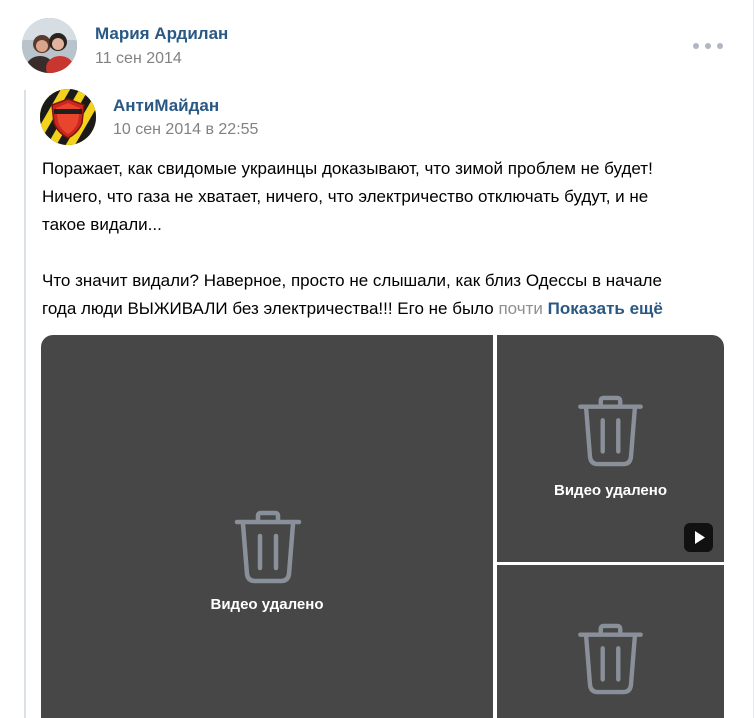 Image resolution: width=754 pixels, height=718 pixels. I want to click on video-tile-top: Видео удалено, so click(610, 448).